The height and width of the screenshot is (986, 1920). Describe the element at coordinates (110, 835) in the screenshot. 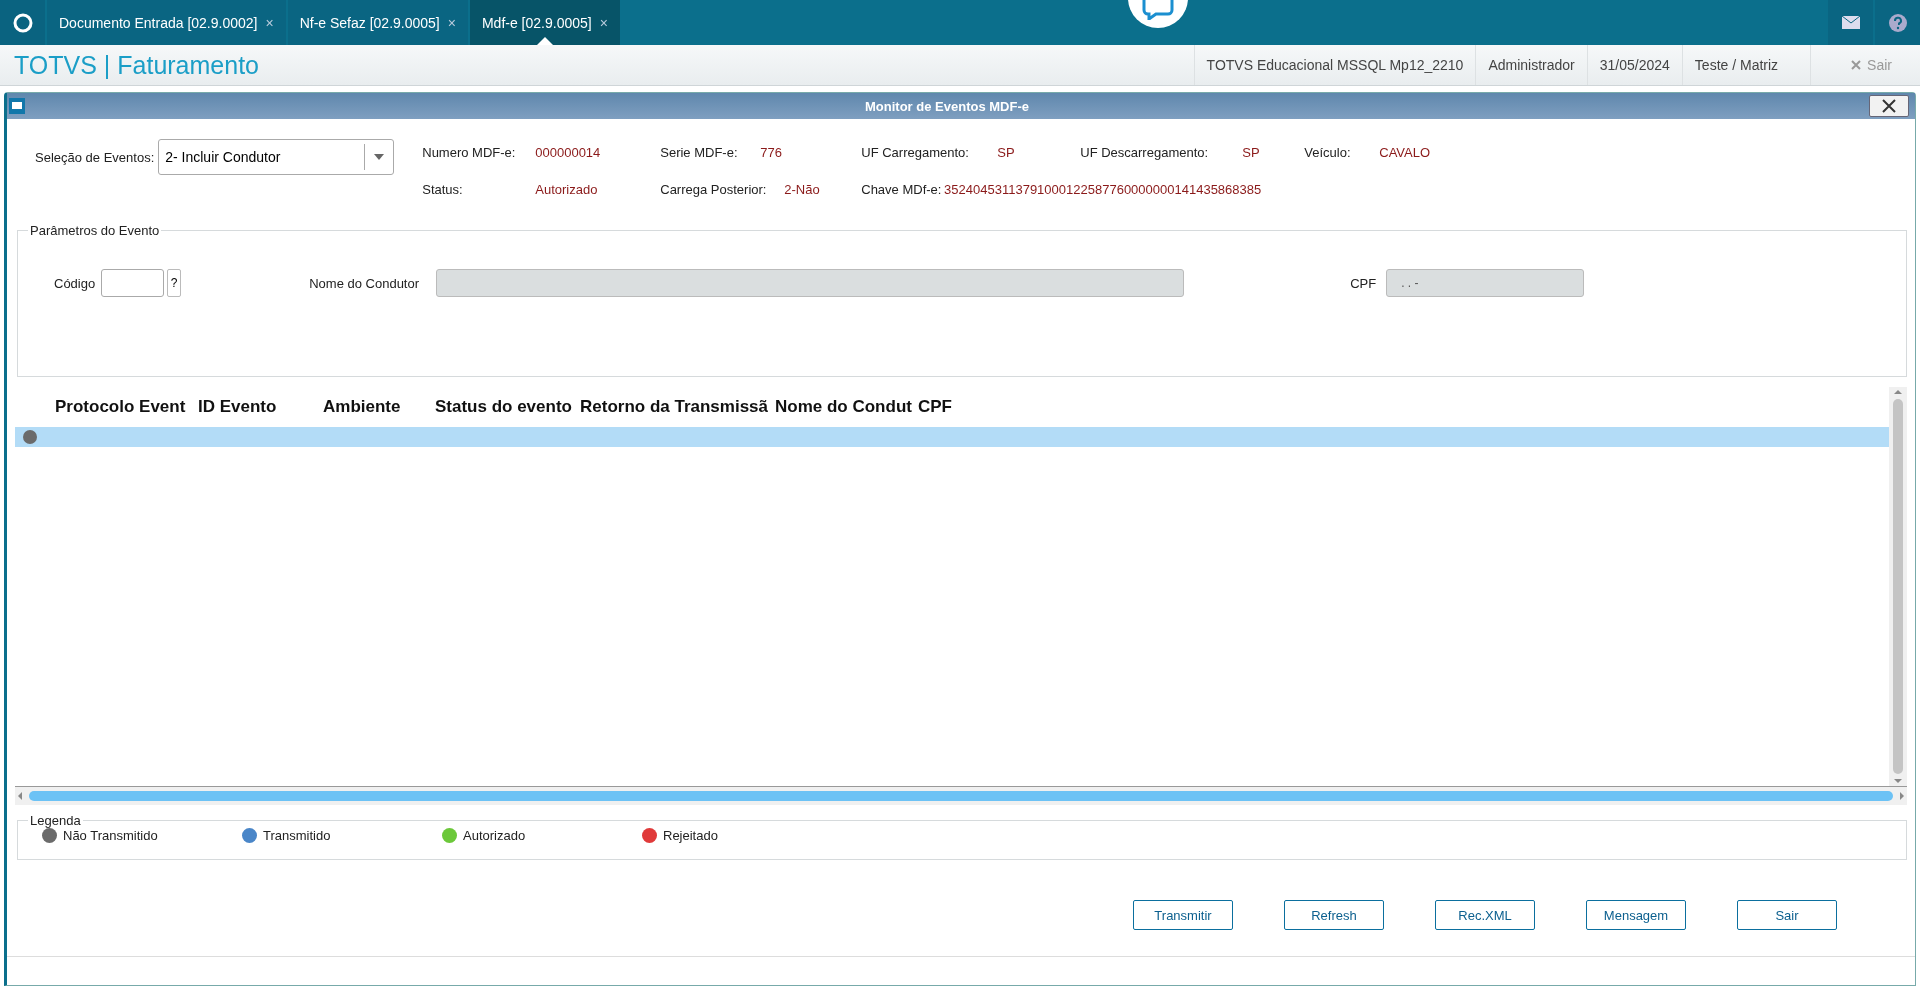

I see `legend-label: Não Transmitido` at that location.